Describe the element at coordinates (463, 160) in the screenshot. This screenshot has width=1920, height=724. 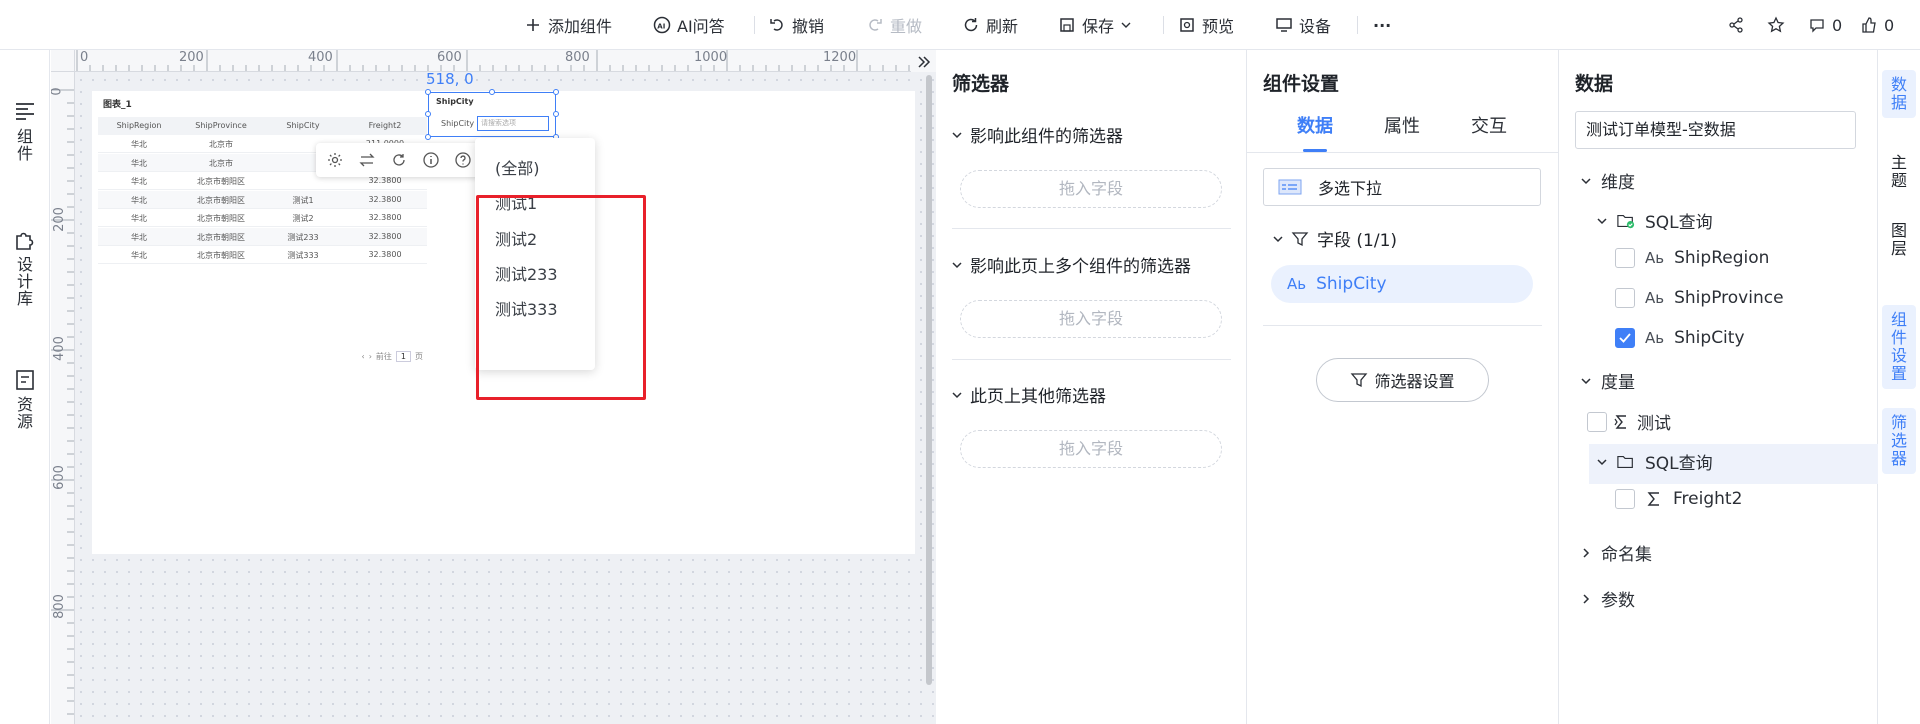
I see `help-icon` at that location.